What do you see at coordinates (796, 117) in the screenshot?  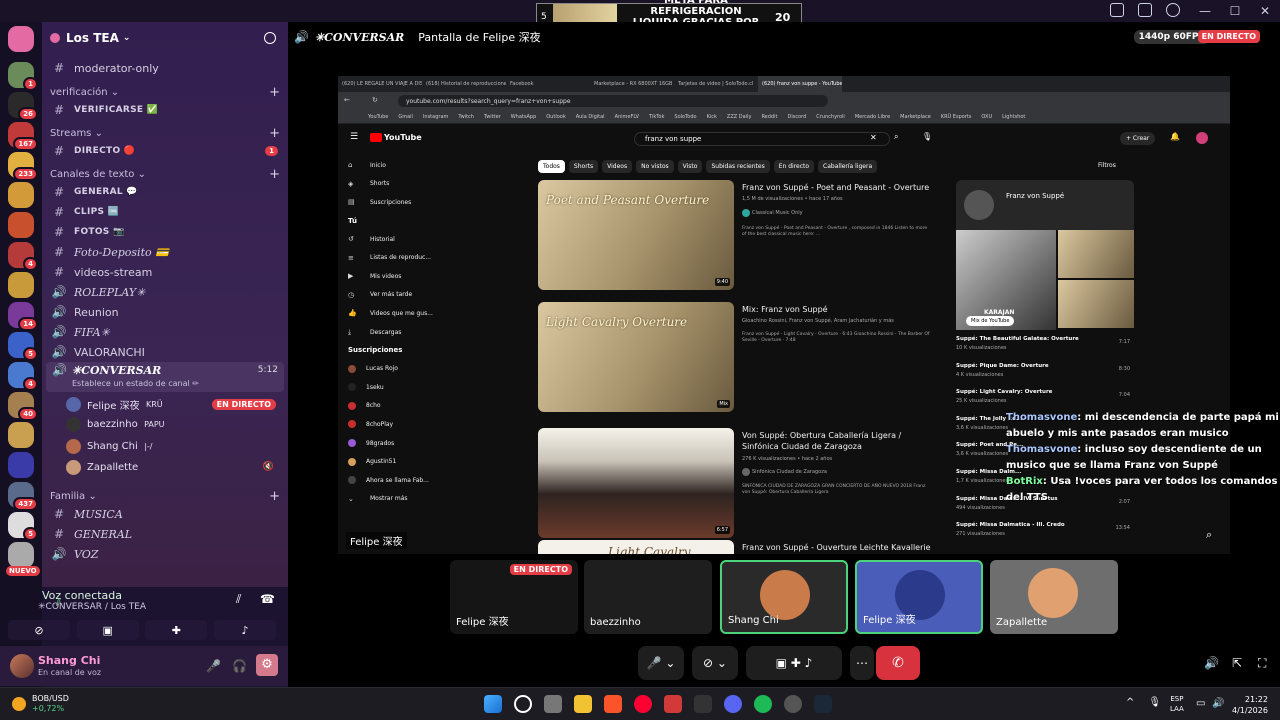 I see `bookmark: Discord` at bounding box center [796, 117].